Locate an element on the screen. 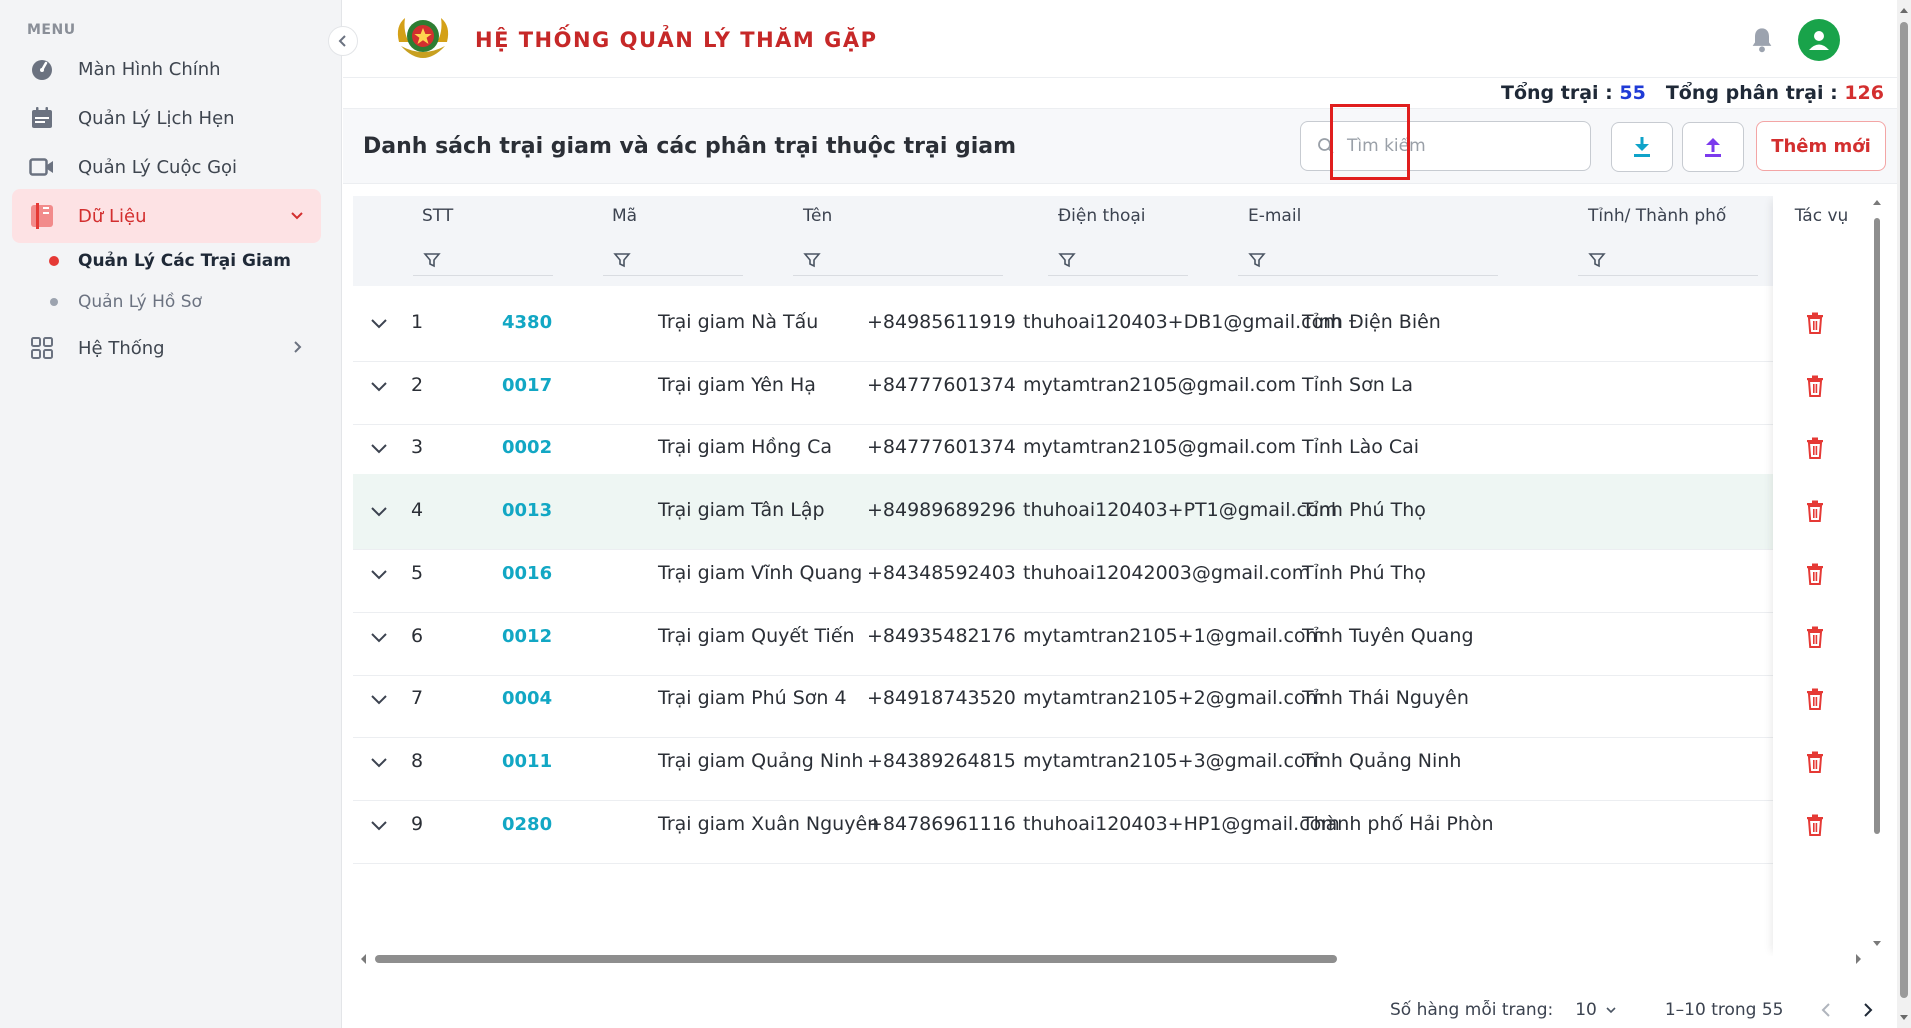  cell-phone: +84786961116 is located at coordinates (941, 823).